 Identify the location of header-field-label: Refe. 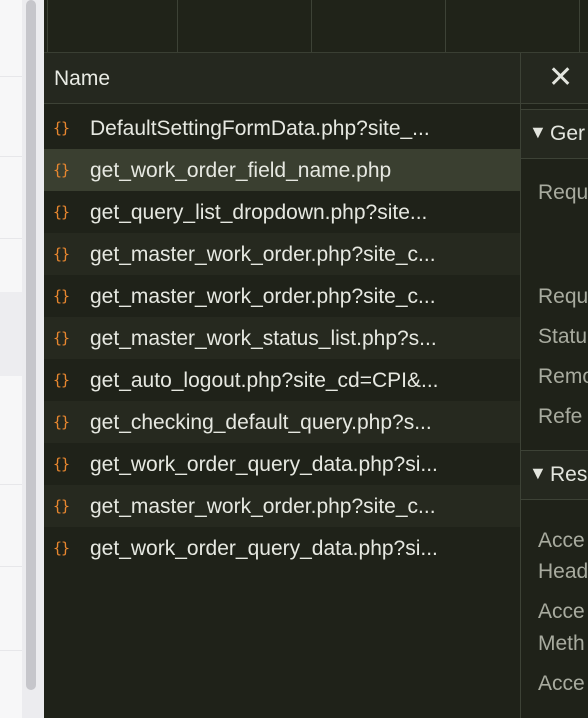
(560, 416).